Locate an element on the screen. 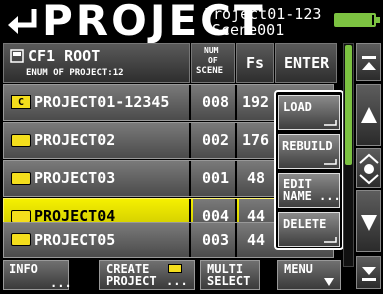 This screenshot has width=383, height=294. project-name: PROJECT05 is located at coordinates (75, 240).